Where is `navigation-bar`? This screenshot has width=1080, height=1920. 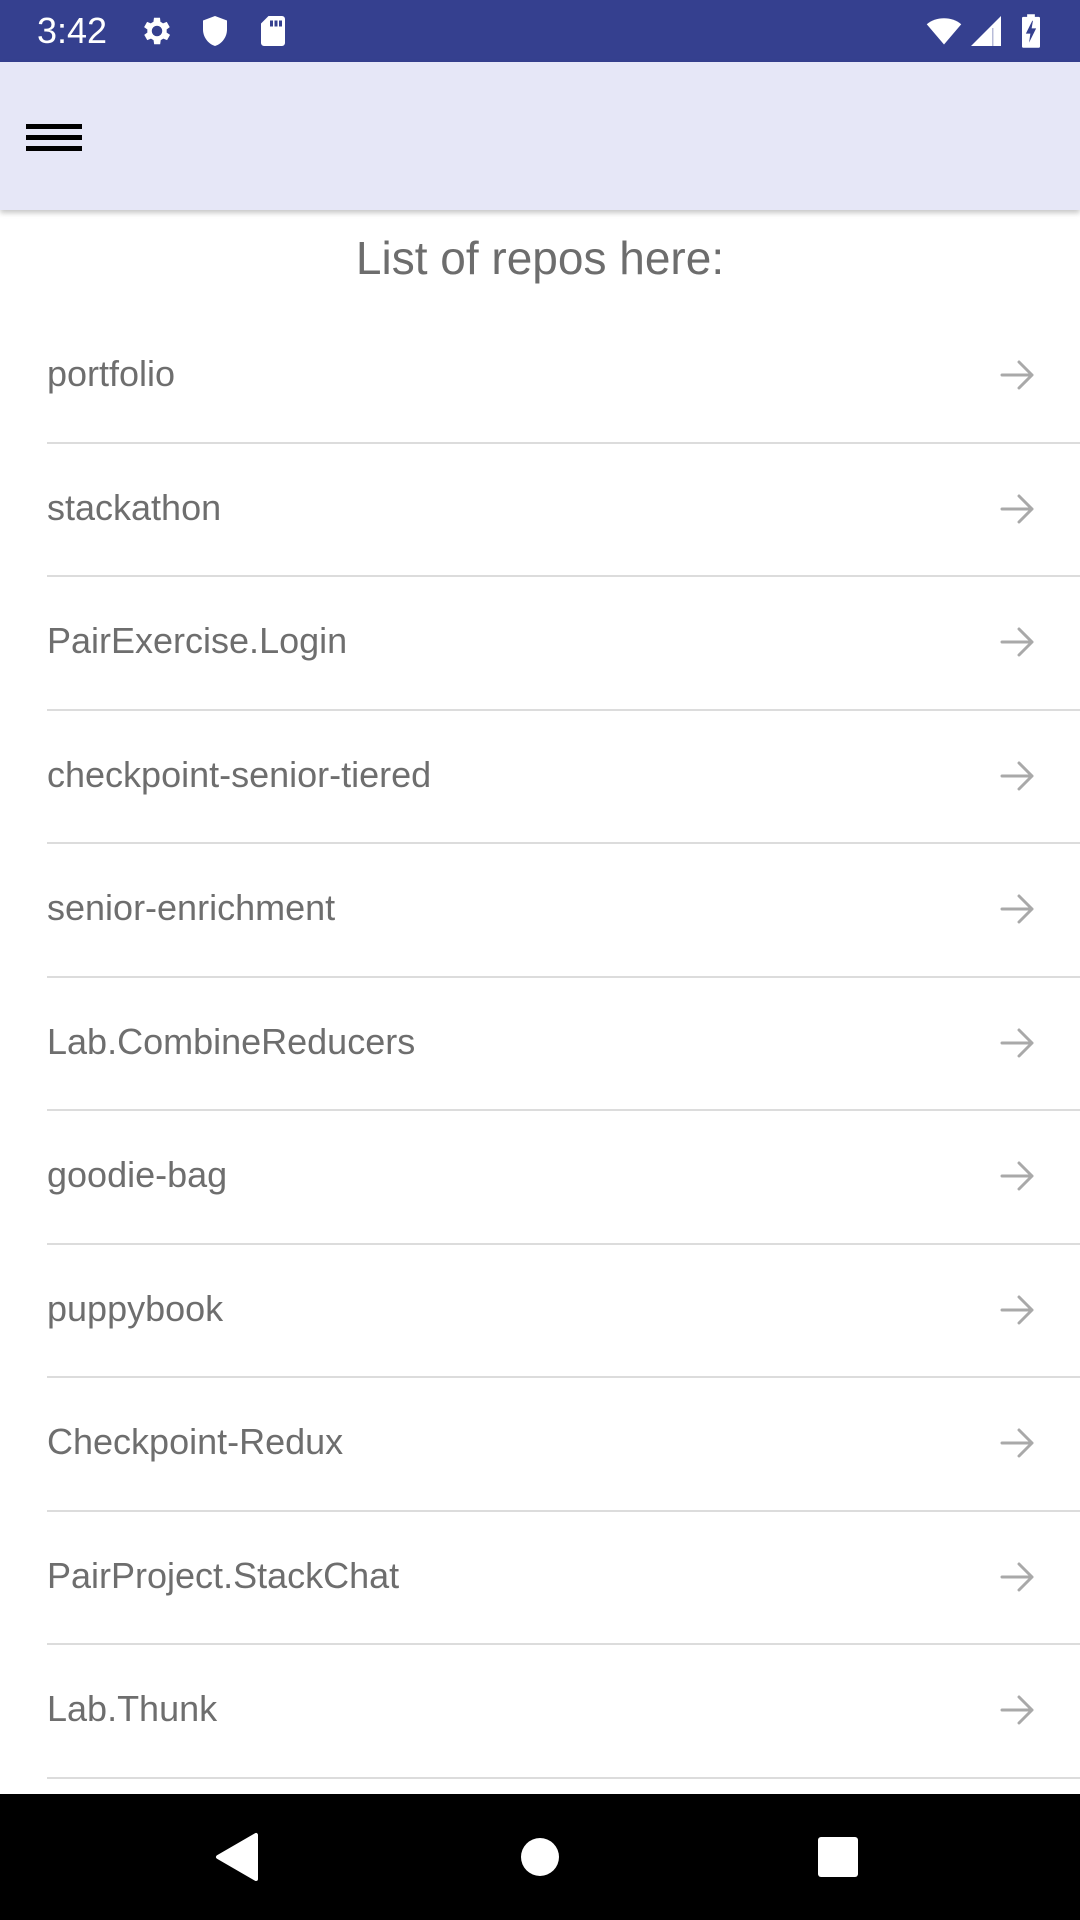
navigation-bar is located at coordinates (540, 1857).